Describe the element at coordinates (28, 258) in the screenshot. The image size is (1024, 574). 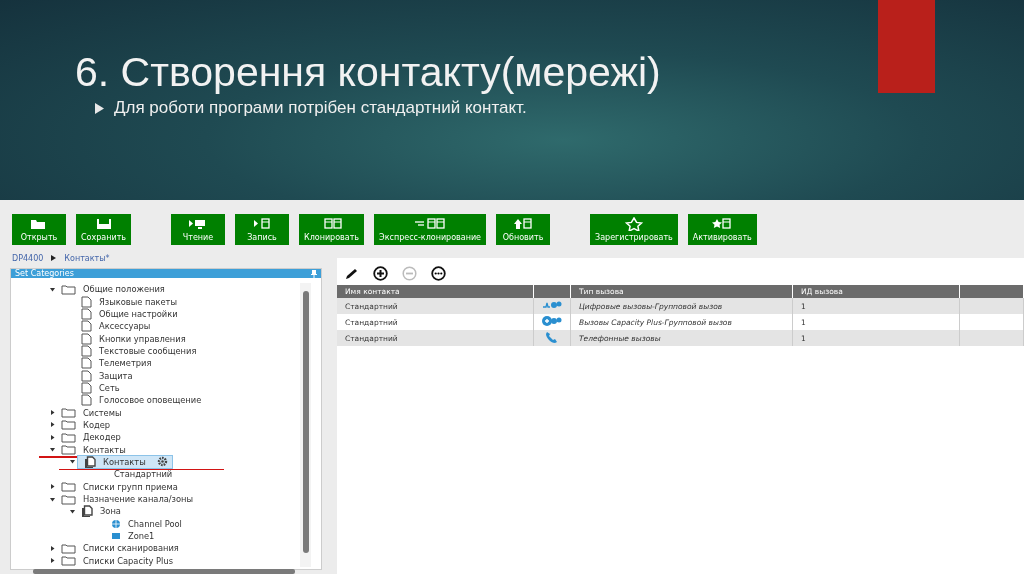
I see `breadcrumb-link: DP4400` at that location.